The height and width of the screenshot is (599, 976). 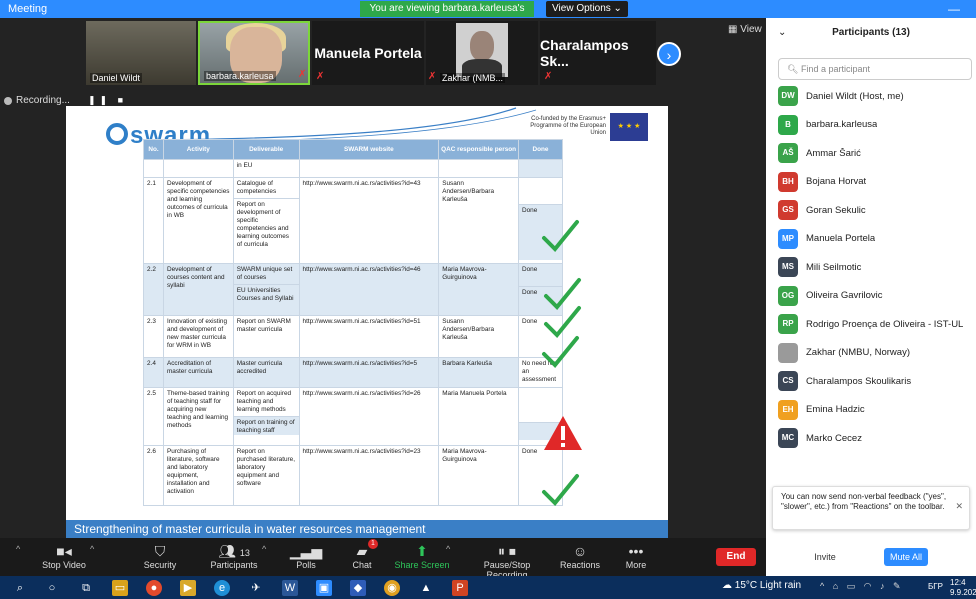 I want to click on participant-row: DW Daniel Wildt (Host, me), so click(x=876, y=96).